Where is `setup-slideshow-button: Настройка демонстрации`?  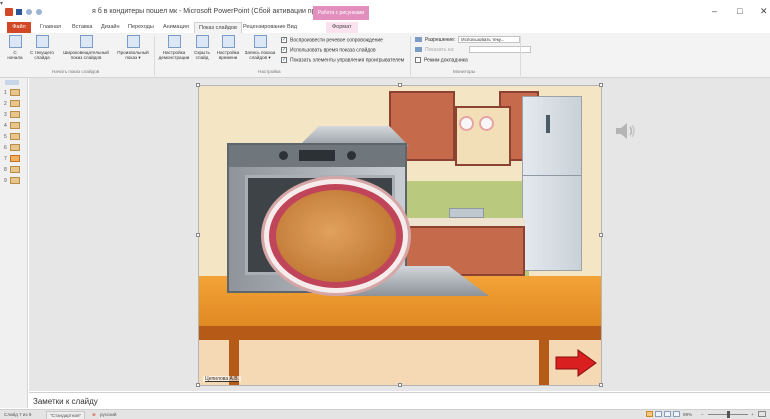 setup-slideshow-button: Настройка демонстрации is located at coordinates (174, 47).